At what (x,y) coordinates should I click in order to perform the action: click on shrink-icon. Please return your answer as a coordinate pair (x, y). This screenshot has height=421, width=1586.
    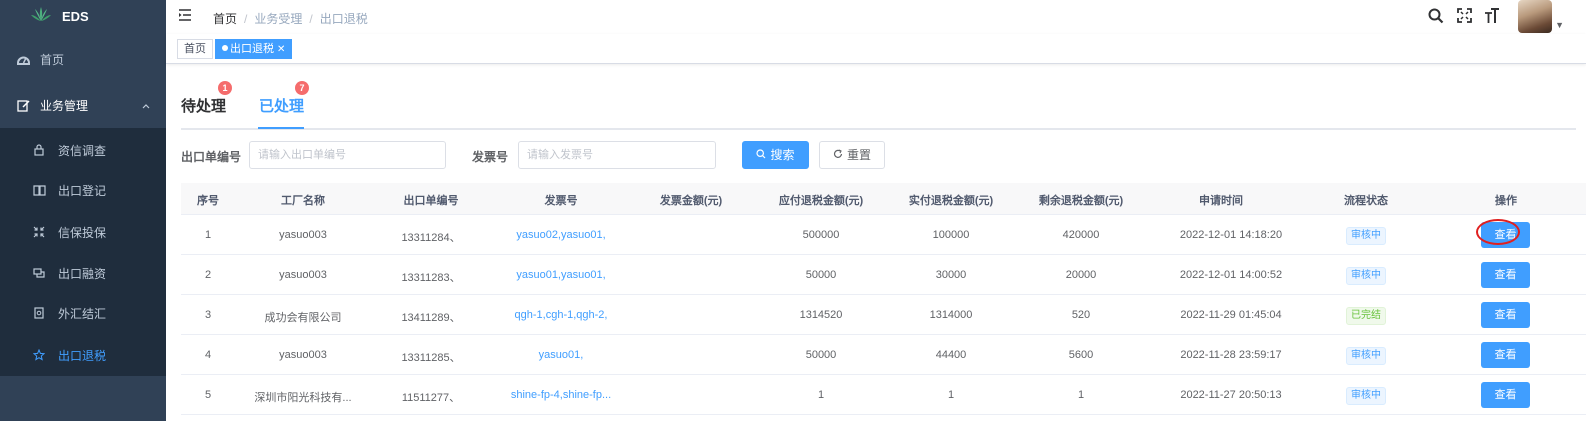
    Looking at the image, I should click on (39, 232).